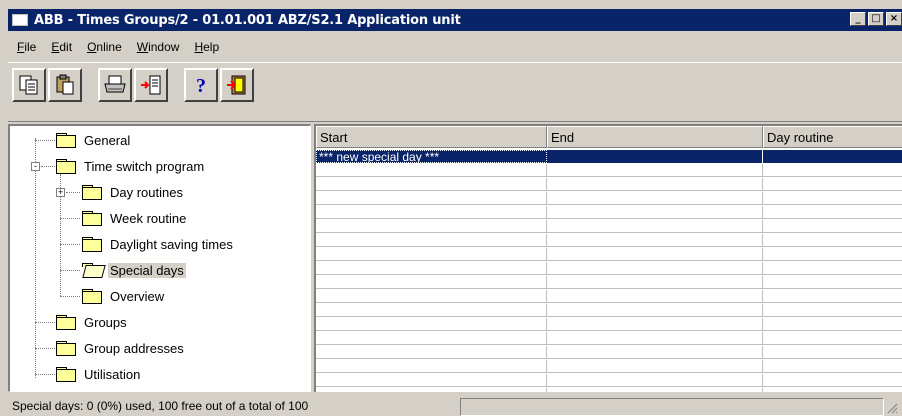 The image size is (902, 416). I want to click on tree-item-groups: Groups, so click(92, 322).